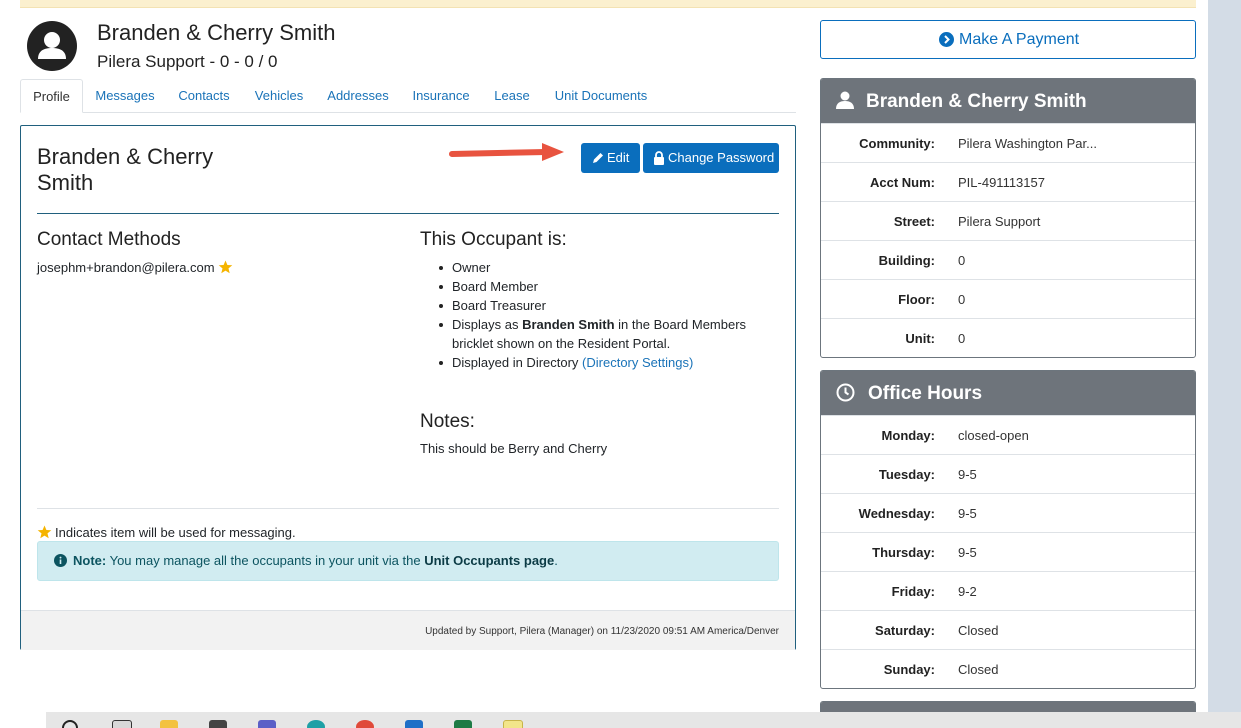 The width and height of the screenshot is (1241, 728). I want to click on tab-addresses: Addresses, so click(358, 95).